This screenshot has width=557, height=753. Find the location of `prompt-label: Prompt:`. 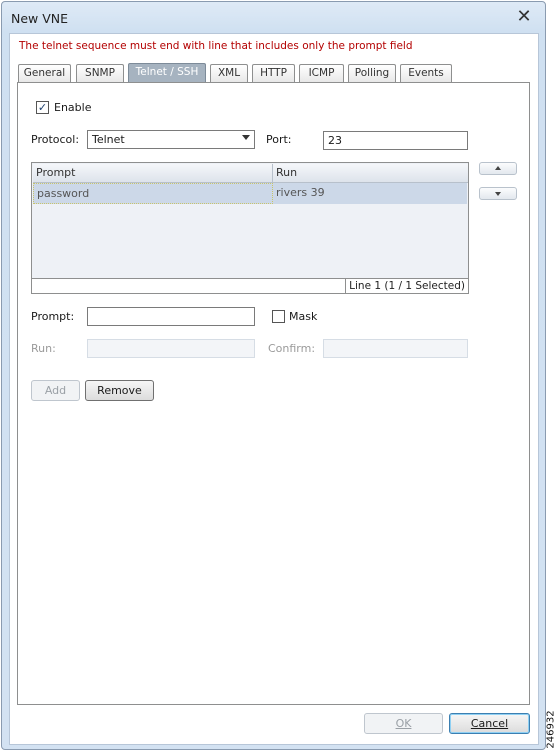

prompt-label: Prompt: is located at coordinates (53, 316).